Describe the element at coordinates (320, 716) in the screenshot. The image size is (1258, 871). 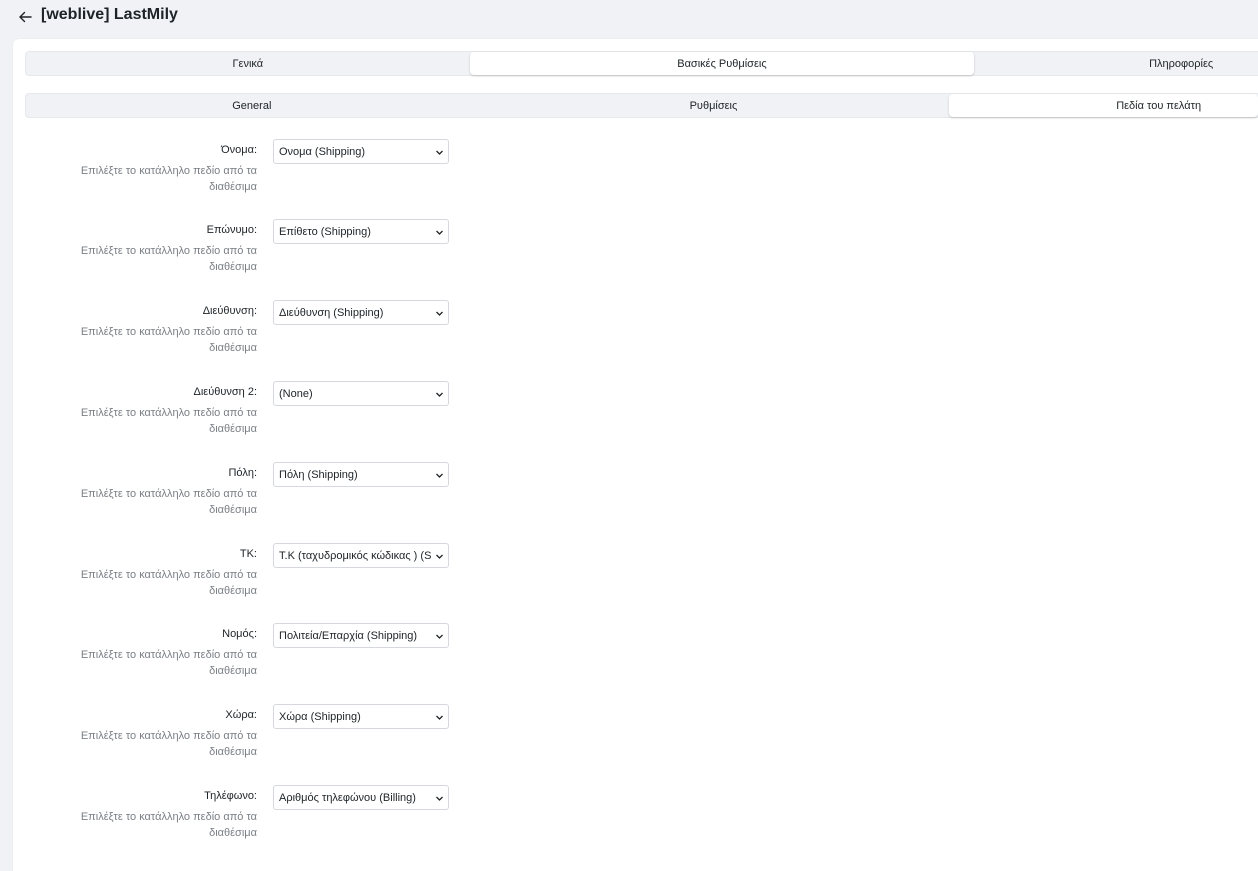
I see `select-value: Χώρα (Shipping)` at that location.